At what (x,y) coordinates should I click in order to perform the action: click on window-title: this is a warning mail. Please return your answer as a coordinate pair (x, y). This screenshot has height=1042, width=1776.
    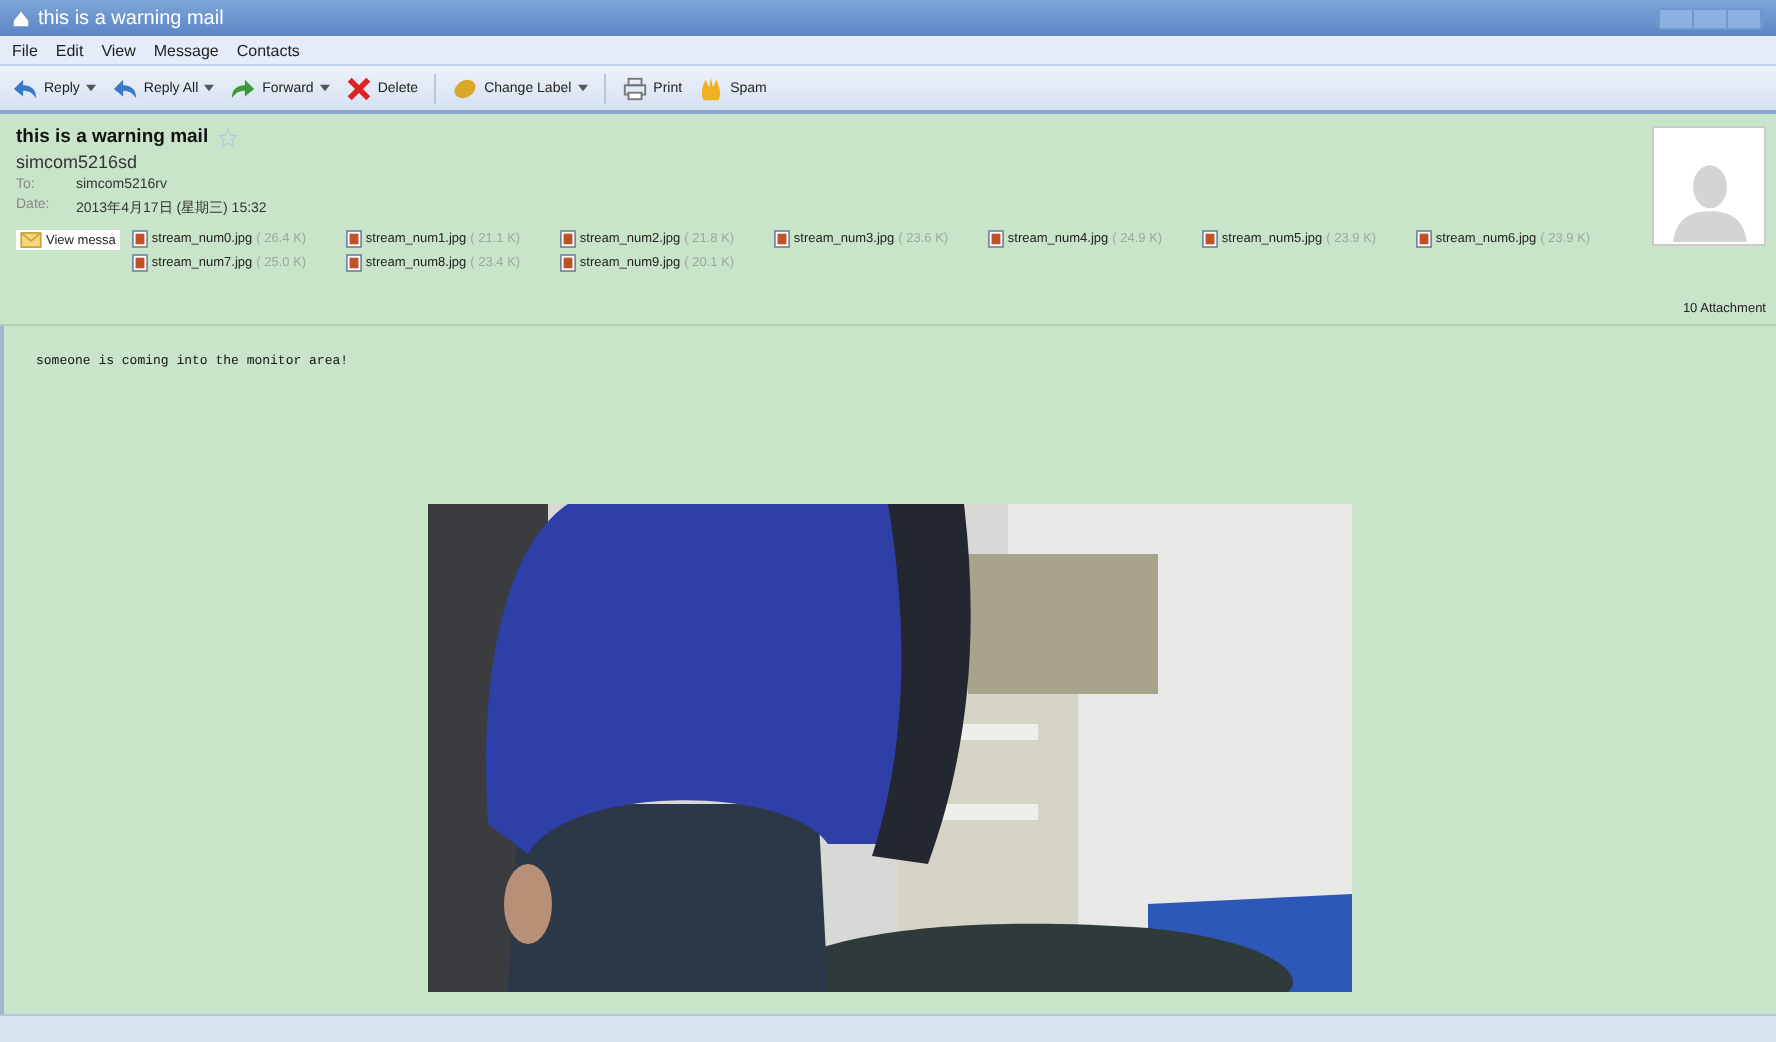
    Looking at the image, I should click on (132, 18).